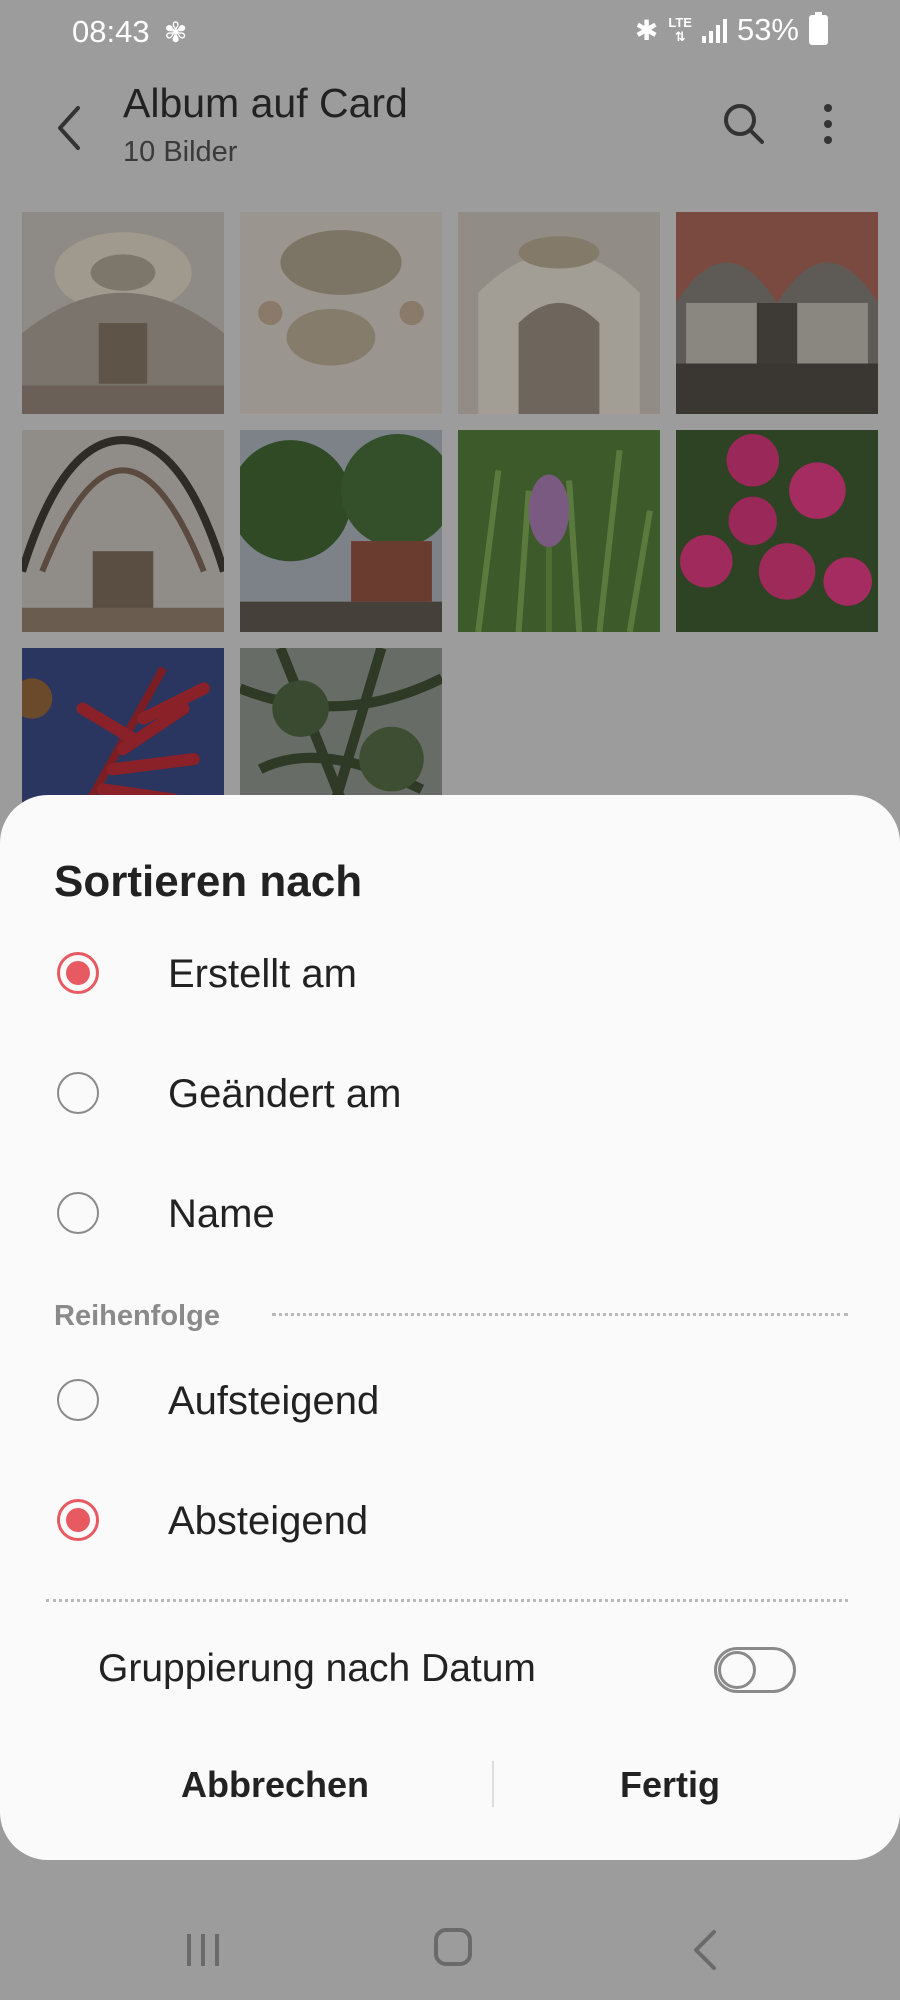  Describe the element at coordinates (450, 1522) in the screenshot. I see `order-option-descending: Absteigend` at that location.